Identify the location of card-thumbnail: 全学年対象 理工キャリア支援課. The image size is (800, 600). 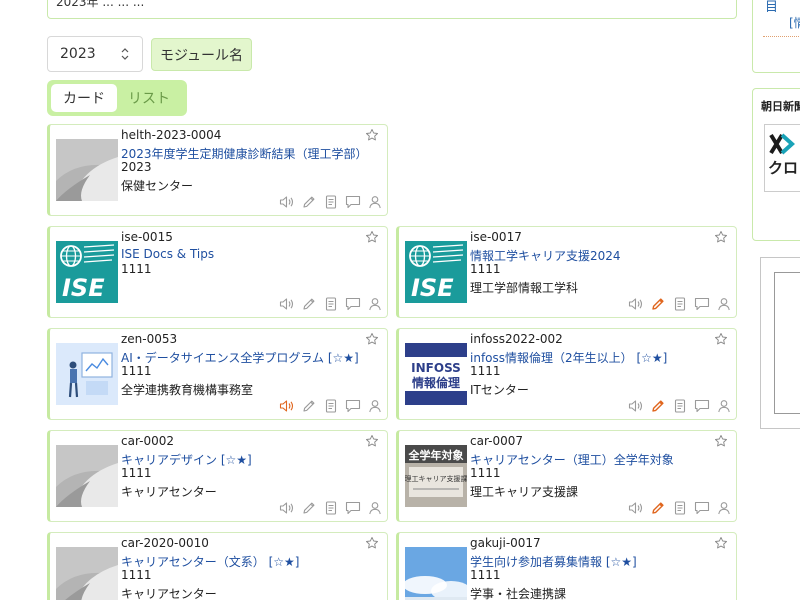
(436, 476).